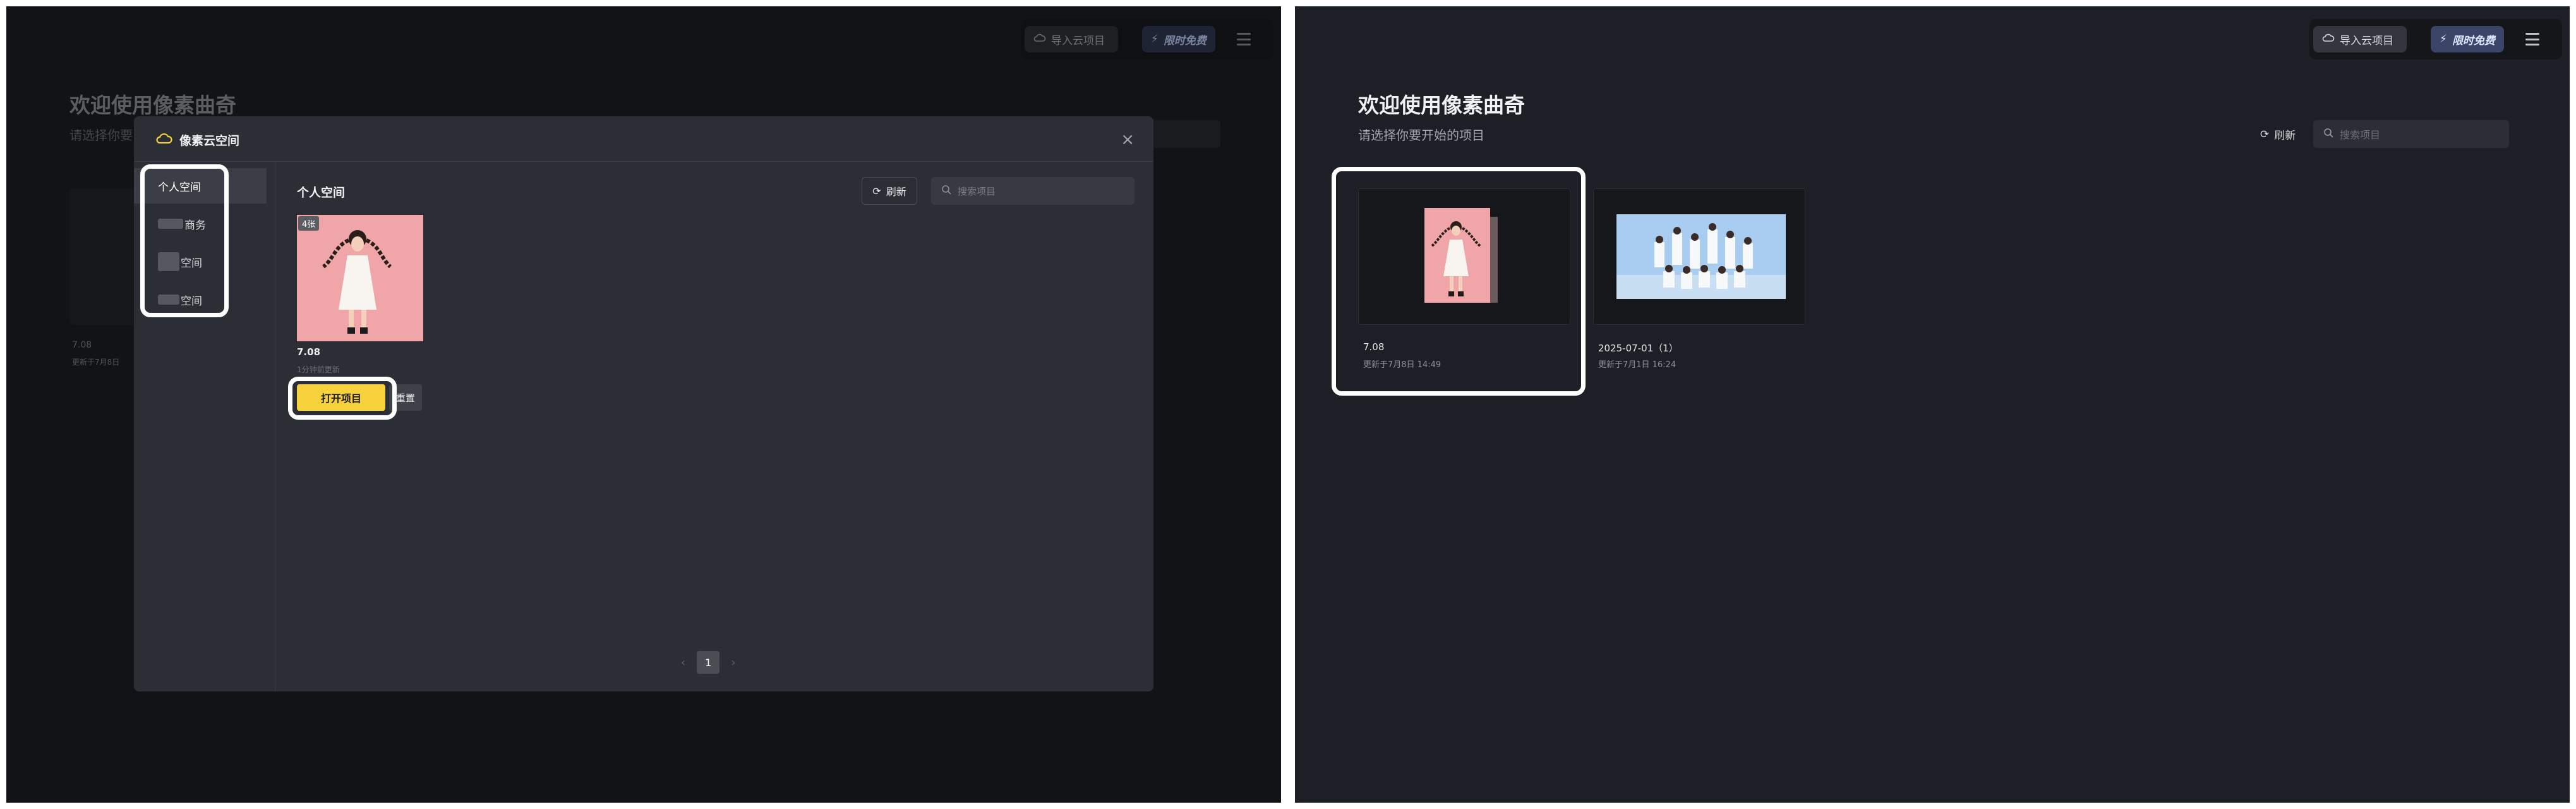 Image resolution: width=2576 pixels, height=809 pixels. Describe the element at coordinates (104, 256) in the screenshot. I see `project-card-dimmed` at that location.